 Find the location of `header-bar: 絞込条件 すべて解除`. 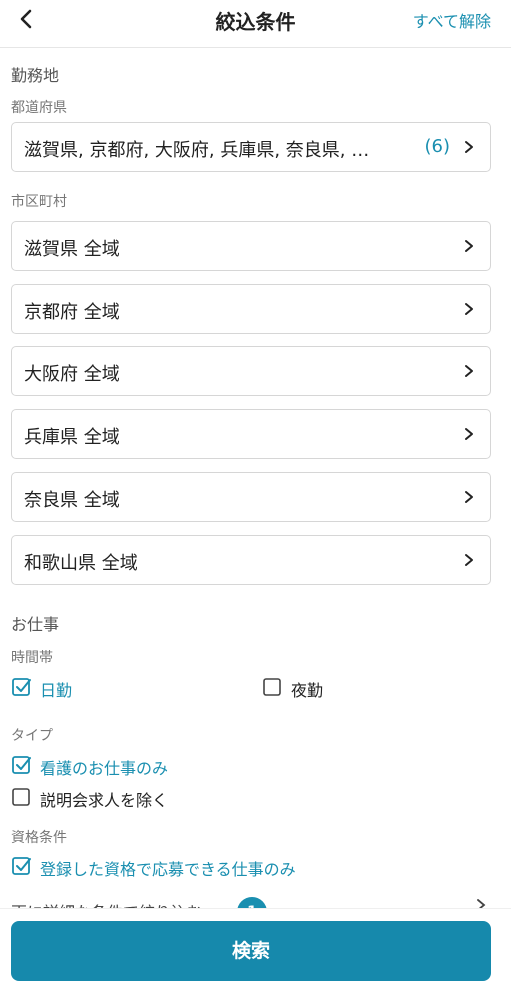

header-bar: 絞込条件 すべて解除 is located at coordinates (255, 24).